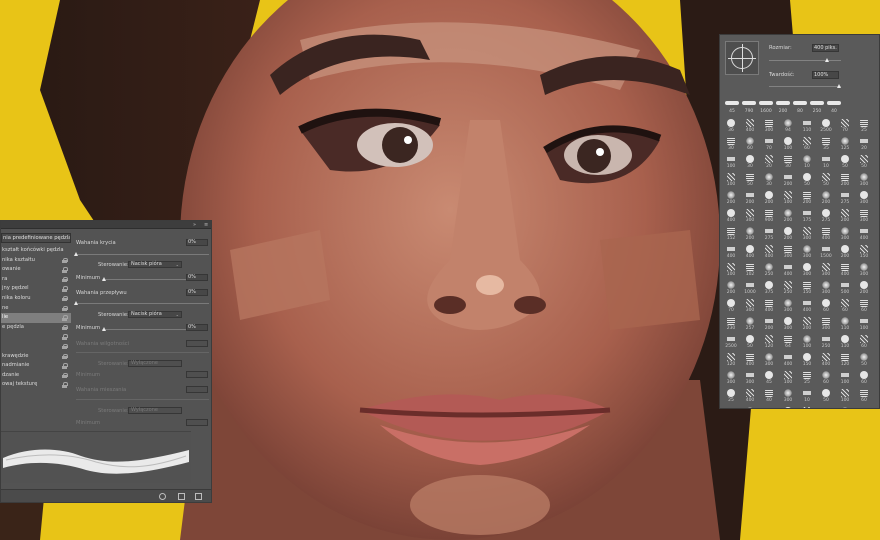  What do you see at coordinates (36, 270) in the screenshot?
I see `option-scattering: owanie` at bounding box center [36, 270].